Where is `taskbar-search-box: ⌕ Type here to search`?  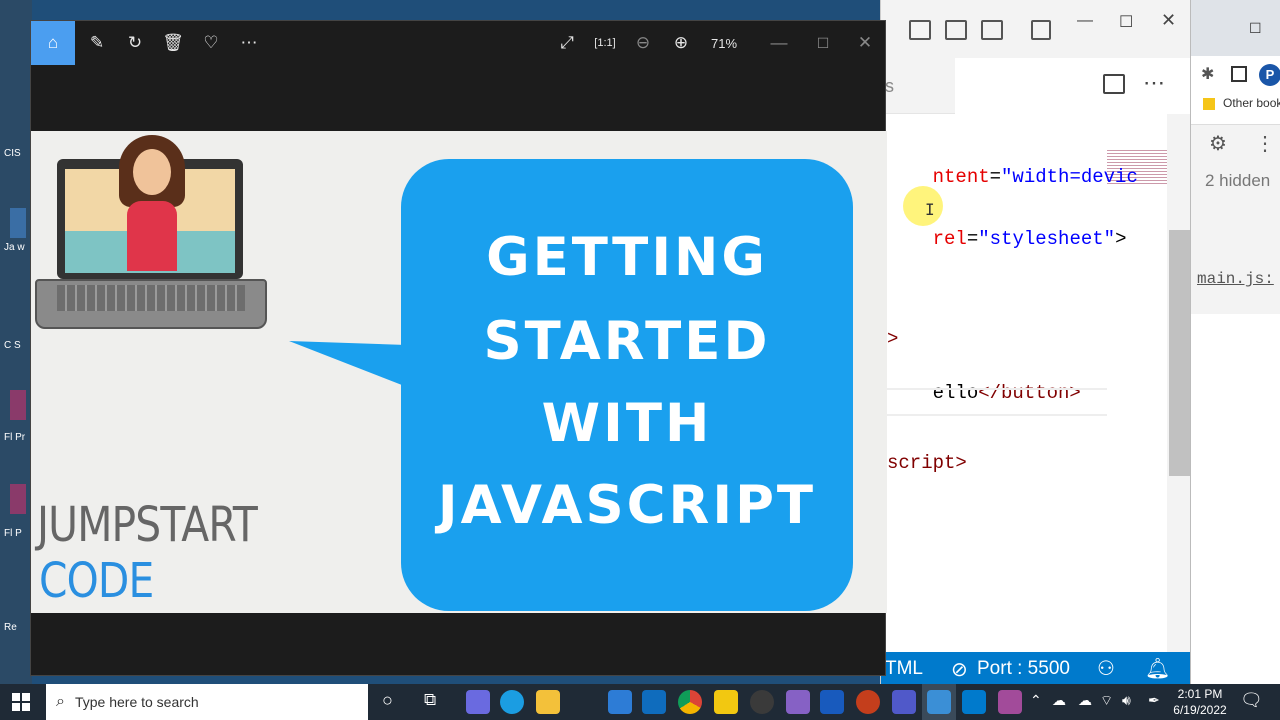
taskbar-search-box: ⌕ Type here to search is located at coordinates (207, 702).